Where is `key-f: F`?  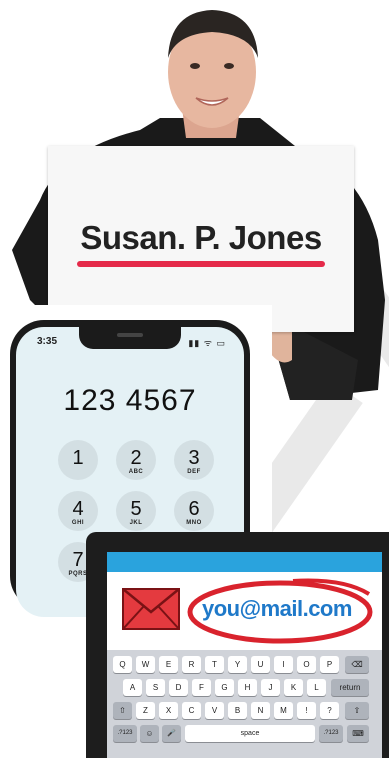 key-f: F is located at coordinates (201, 687).